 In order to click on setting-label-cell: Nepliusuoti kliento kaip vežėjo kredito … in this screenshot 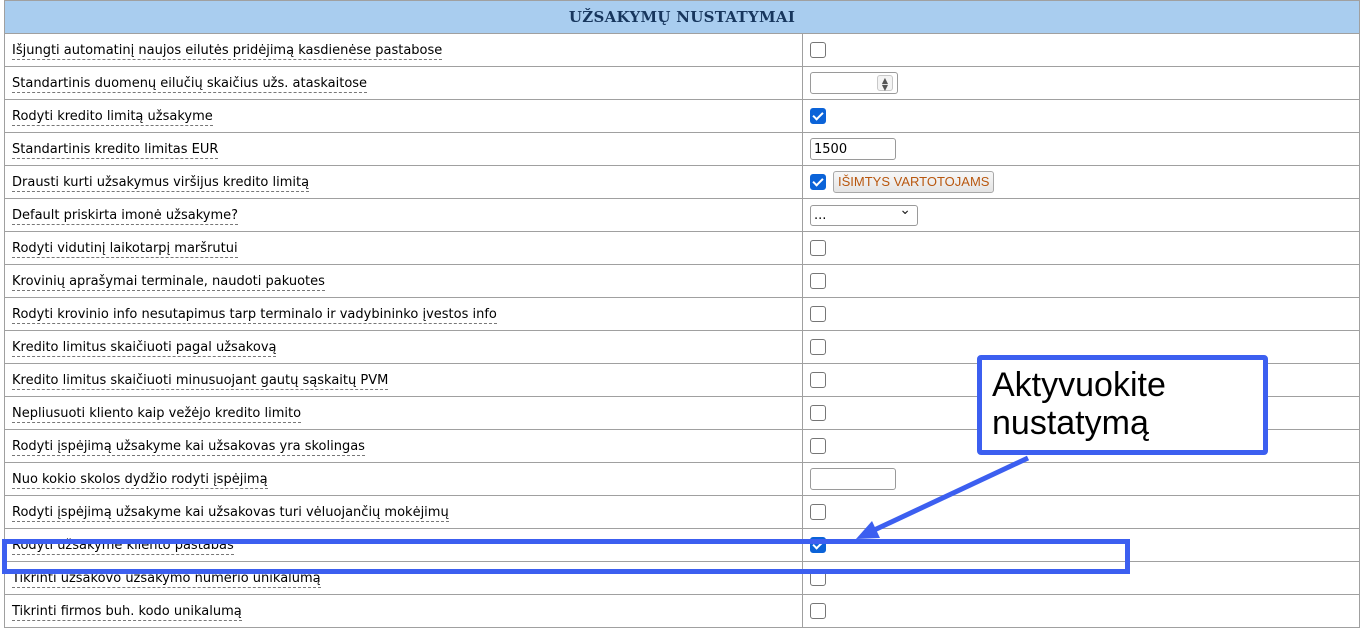, I will do `click(403, 413)`.